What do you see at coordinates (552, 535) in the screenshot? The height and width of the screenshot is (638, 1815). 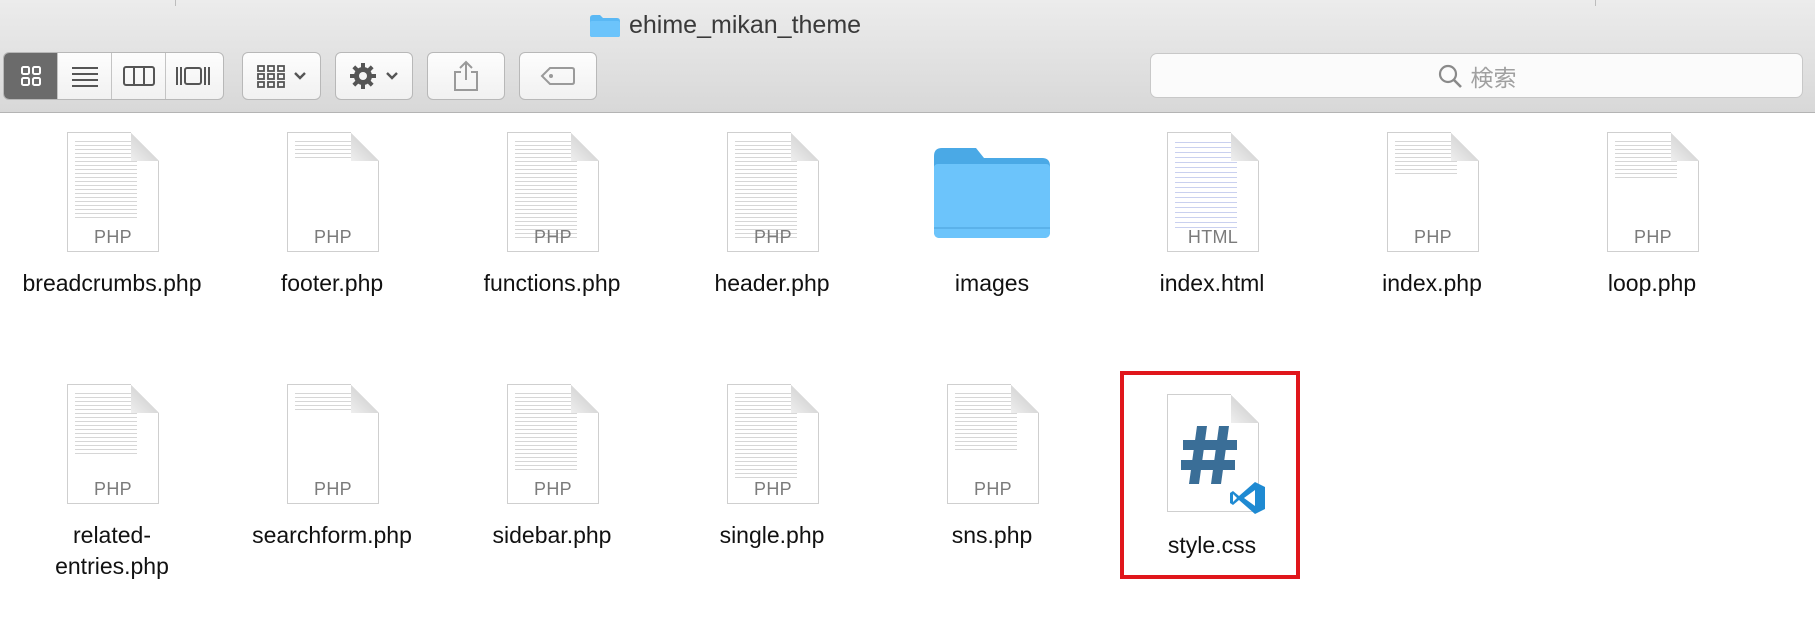 I see `file-name: sidebar.php` at bounding box center [552, 535].